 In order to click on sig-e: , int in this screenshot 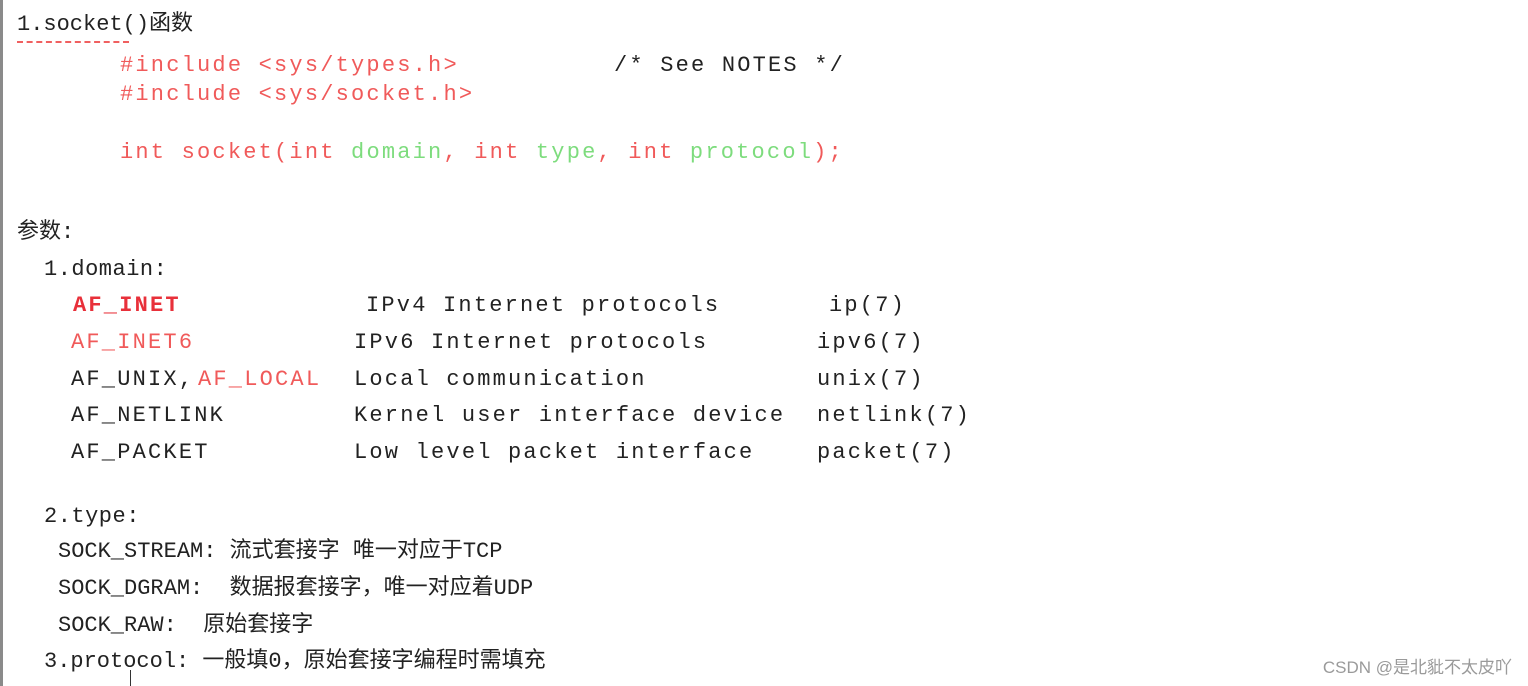, I will do `click(643, 152)`.